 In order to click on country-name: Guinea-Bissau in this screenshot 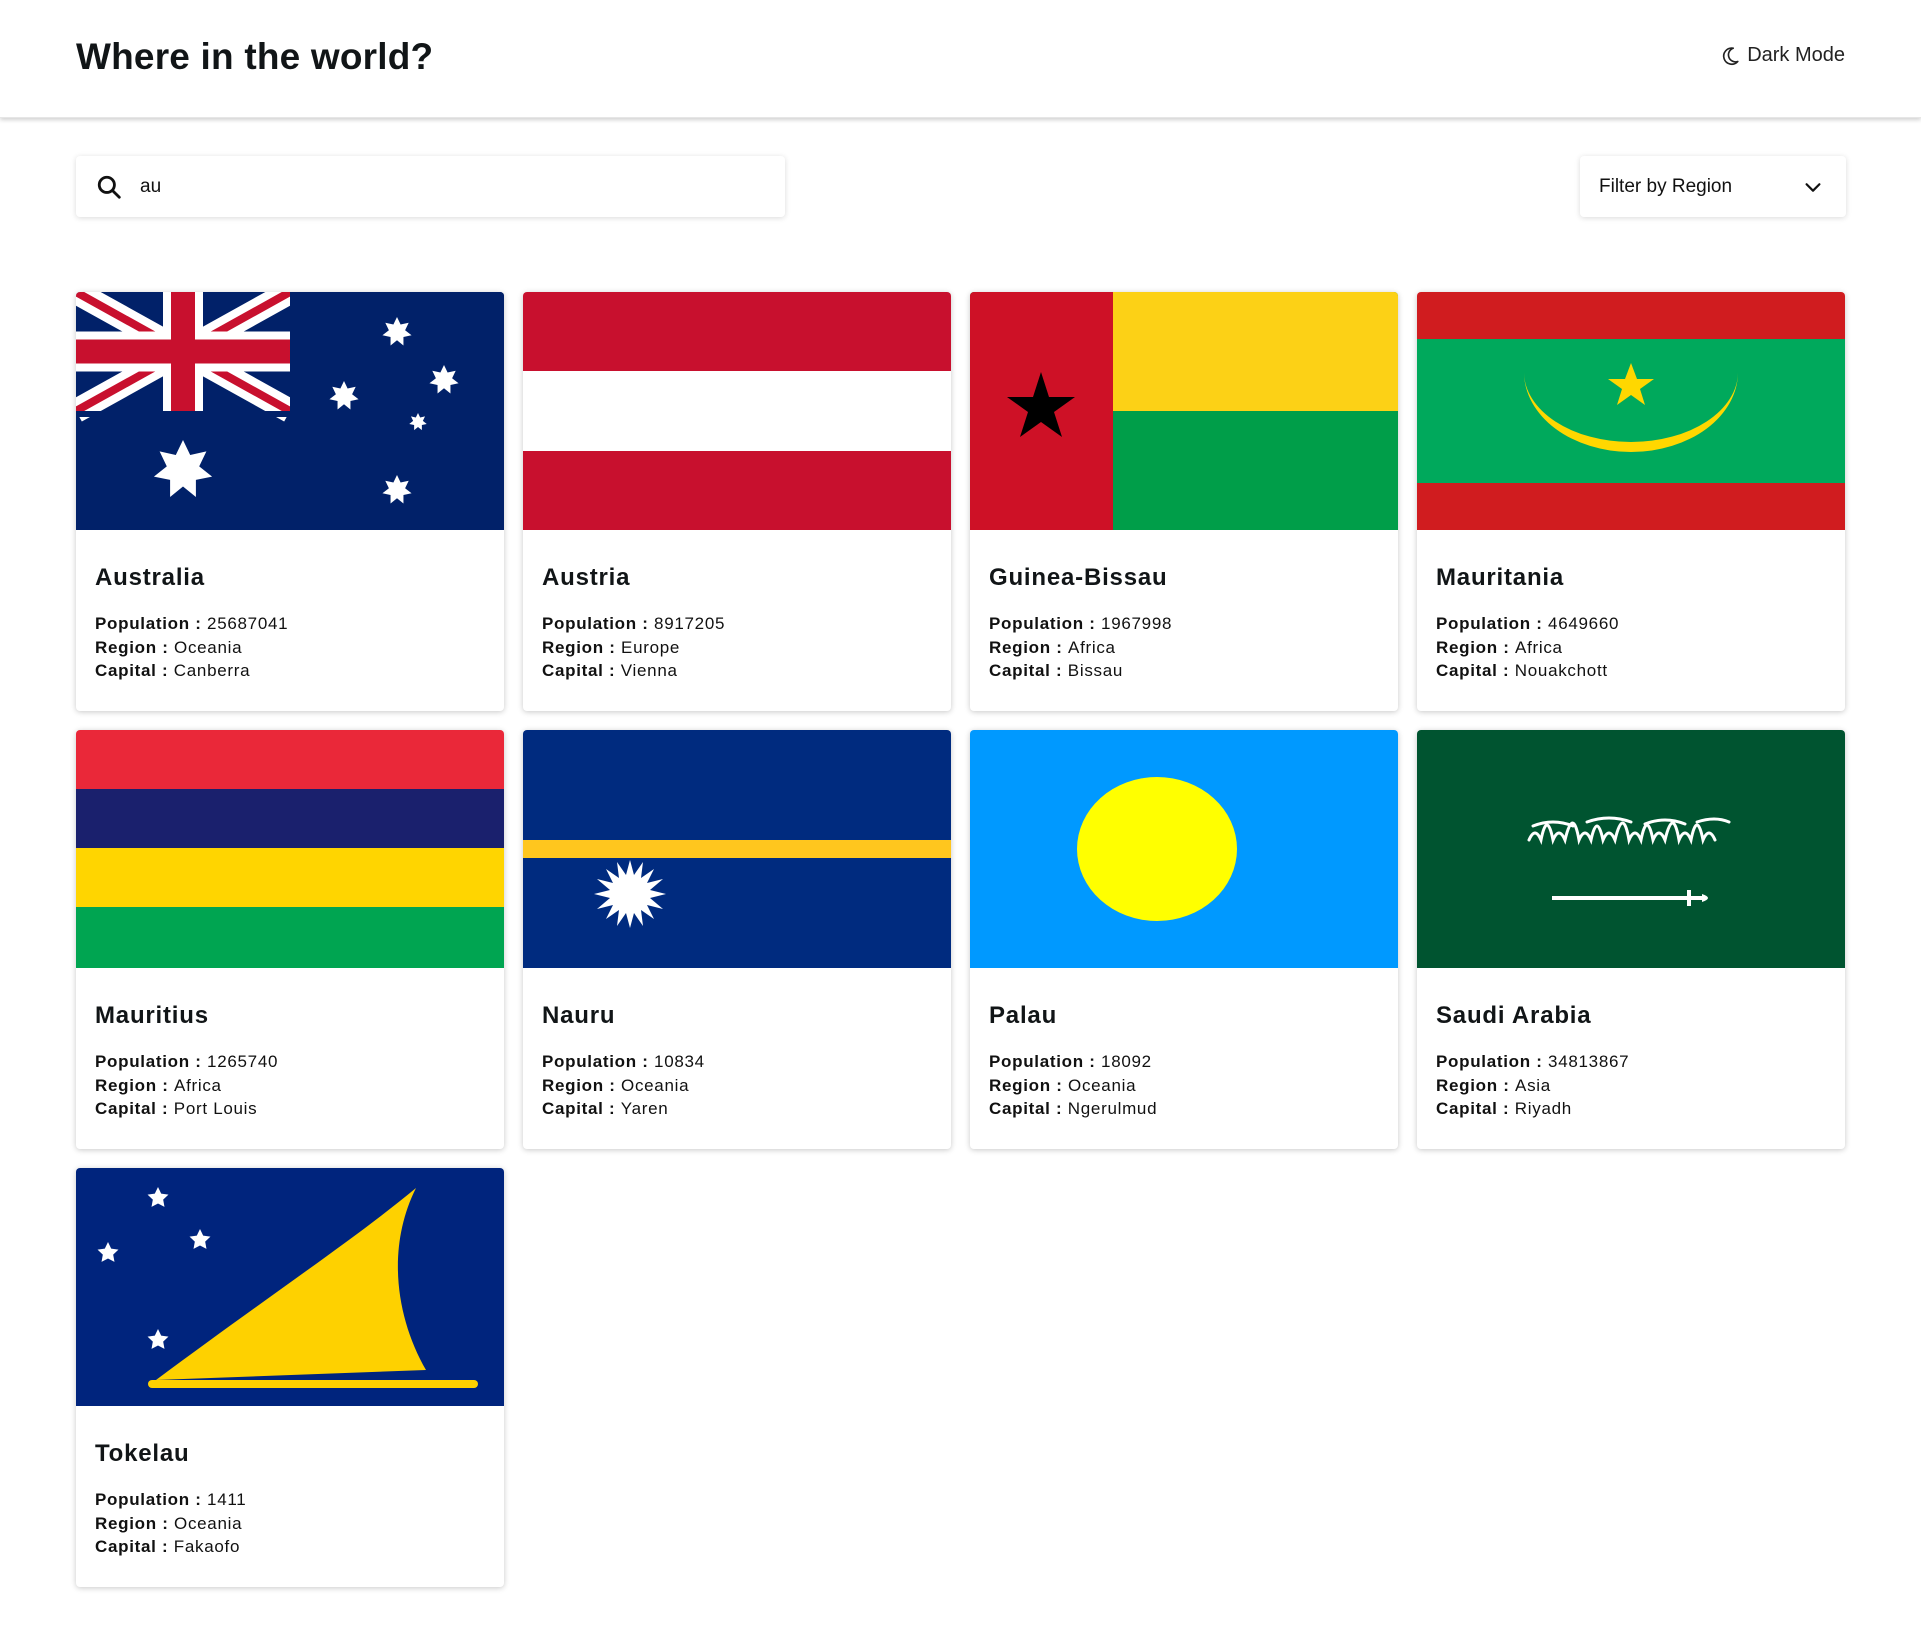, I will do `click(1078, 577)`.